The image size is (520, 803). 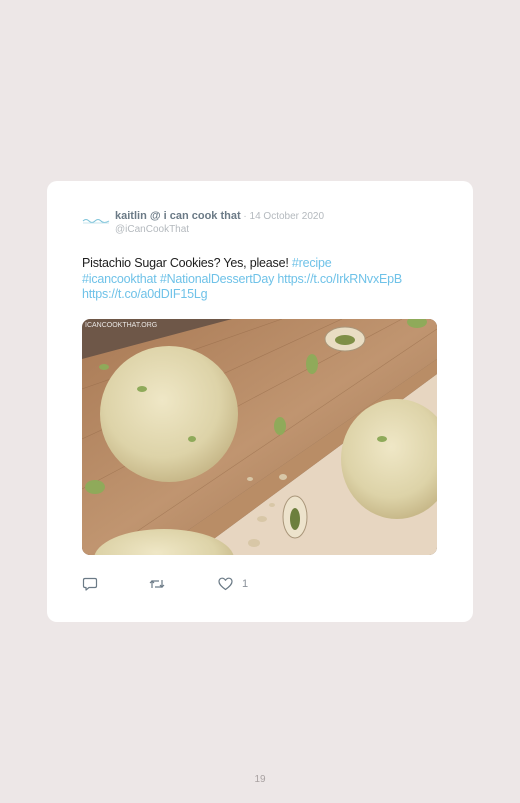 I want to click on retweet-icon, so click(x=157, y=584).